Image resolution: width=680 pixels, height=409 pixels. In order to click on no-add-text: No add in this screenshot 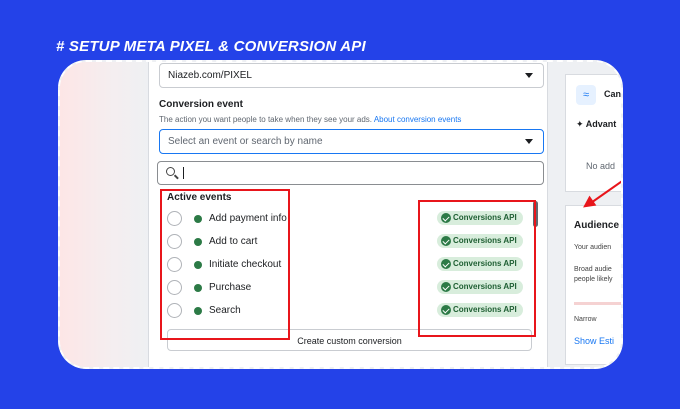, I will do `click(601, 166)`.